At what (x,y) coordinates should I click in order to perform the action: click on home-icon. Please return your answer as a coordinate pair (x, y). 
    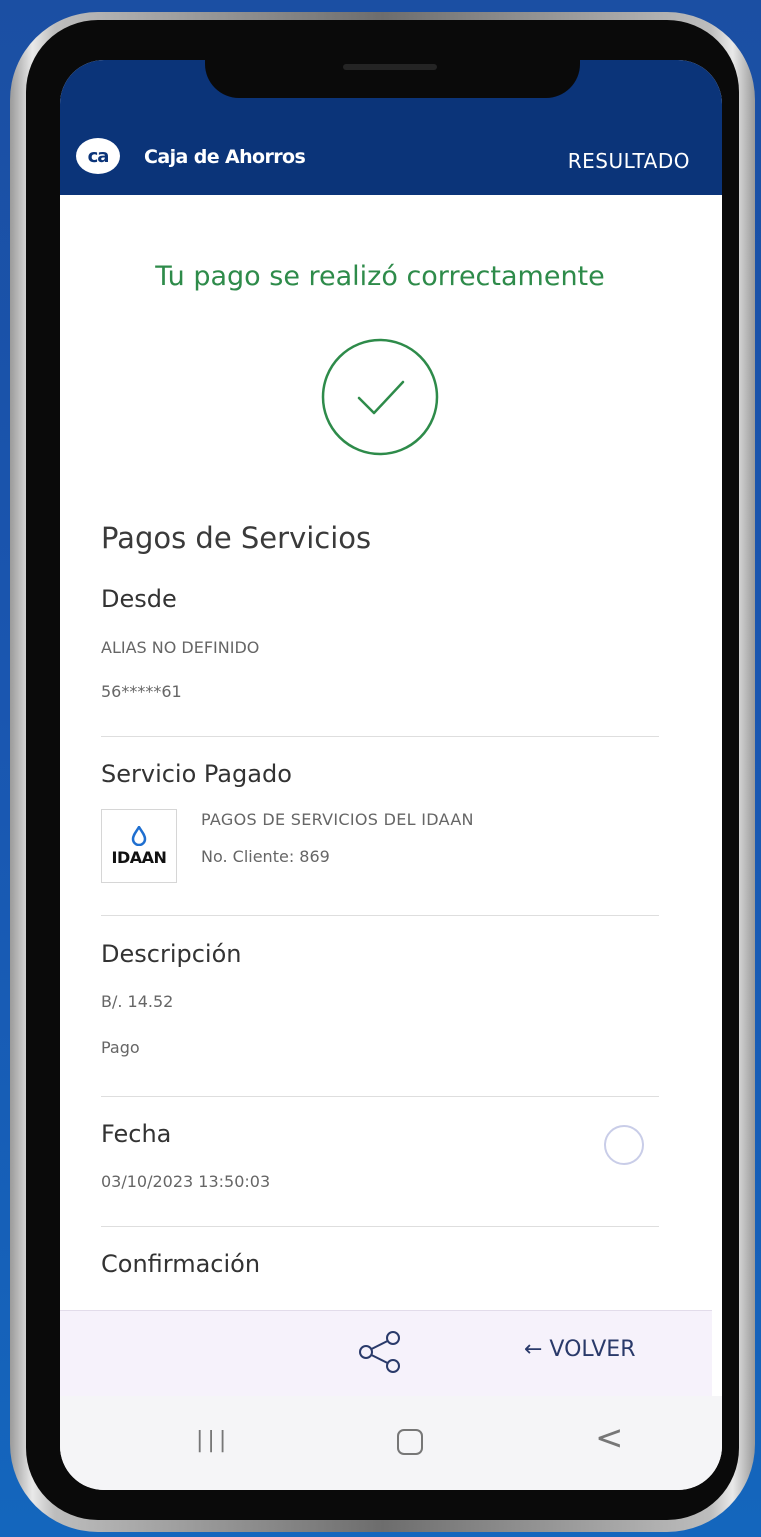
    Looking at the image, I should click on (410, 1442).